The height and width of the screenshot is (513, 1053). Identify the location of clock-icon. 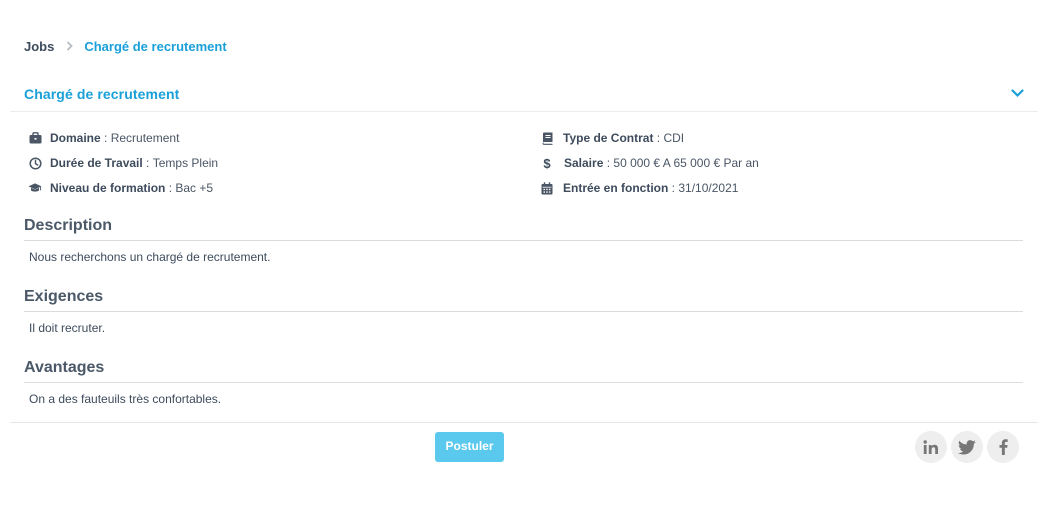
(35, 163).